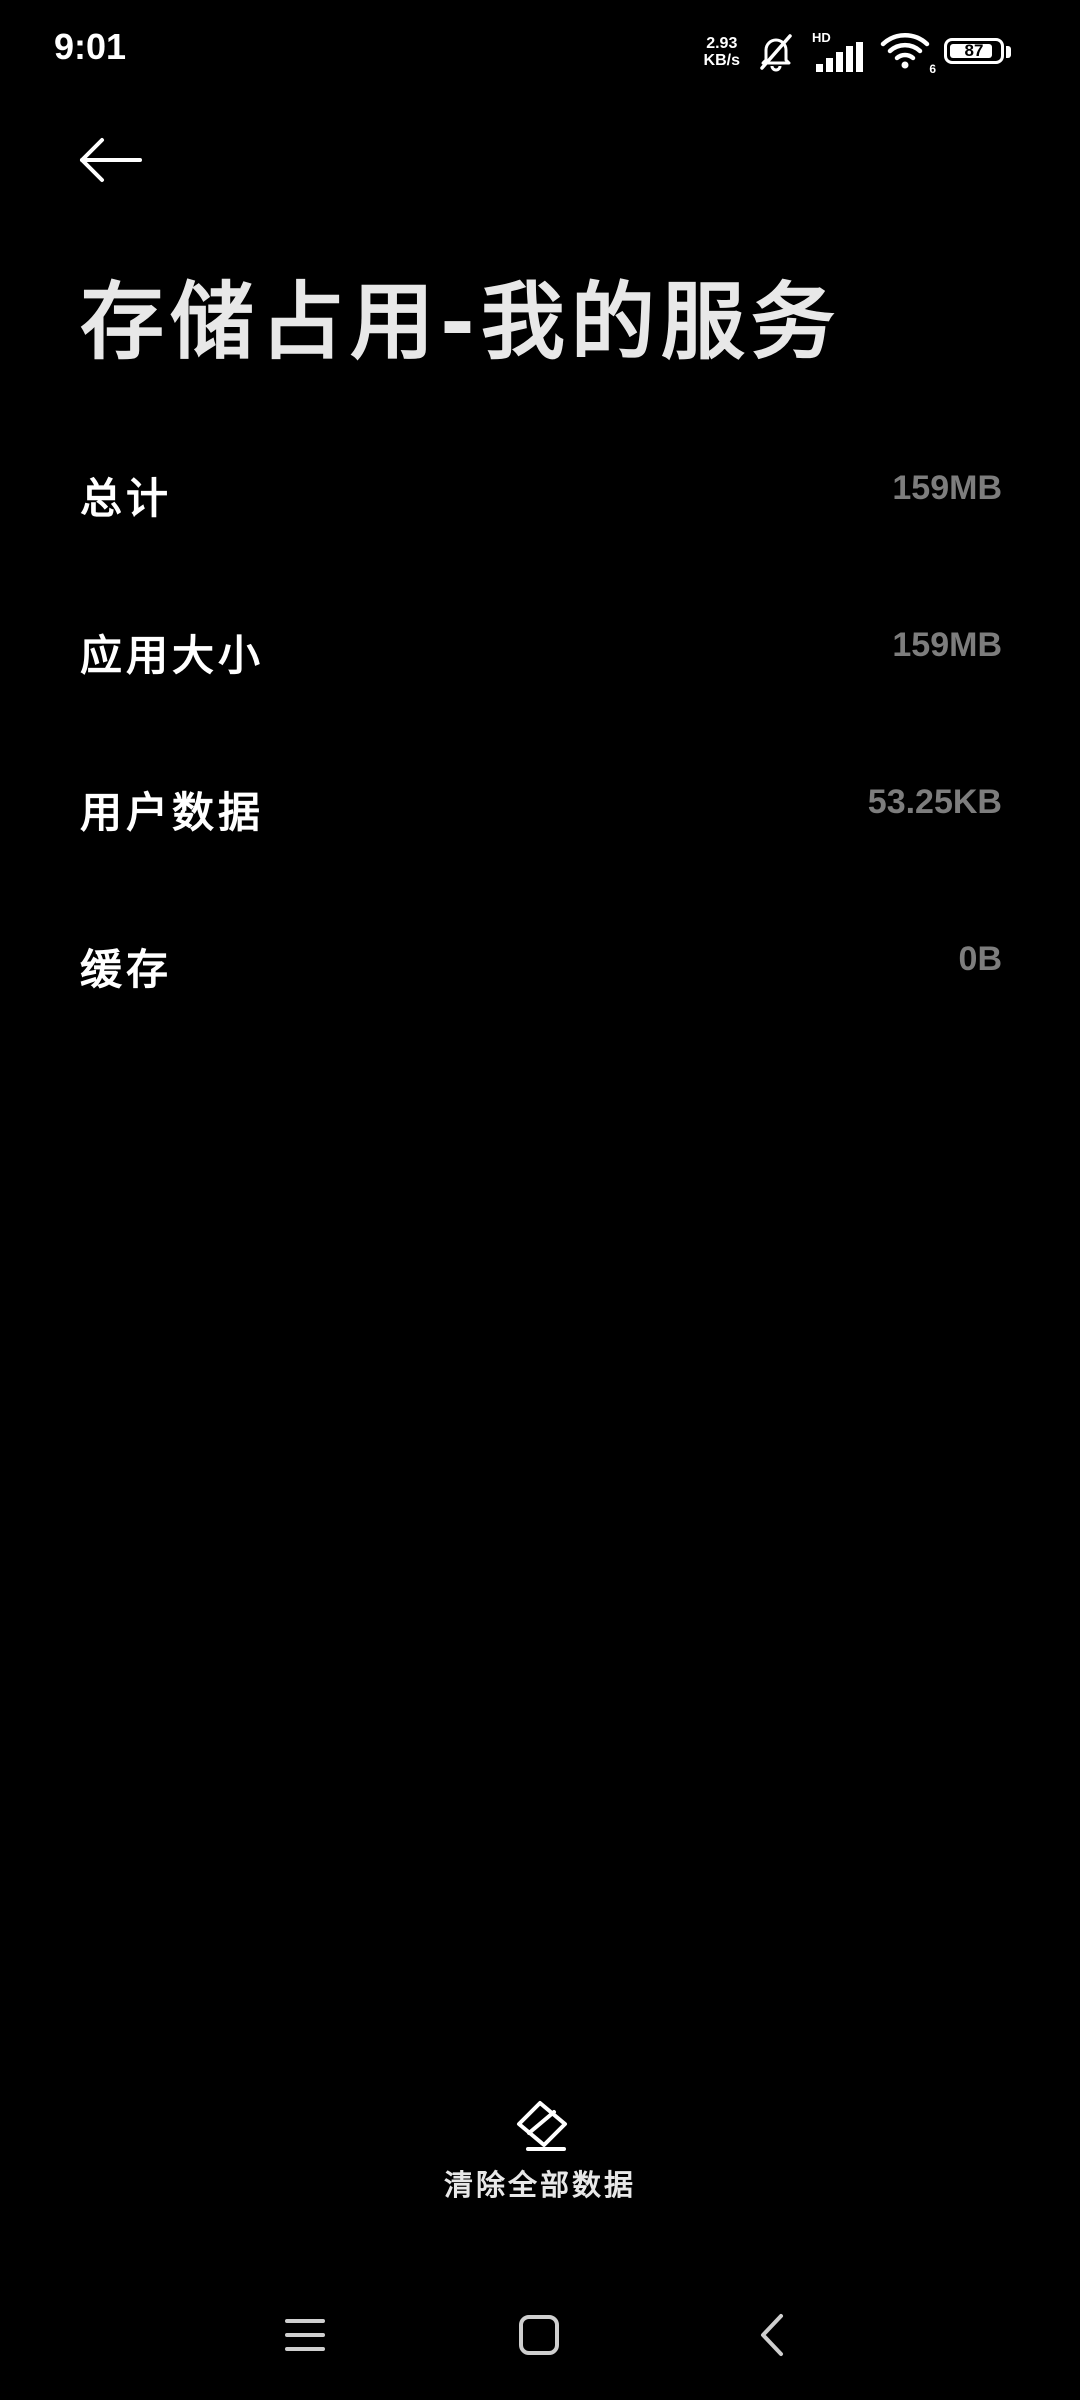 The image size is (1080, 2400). I want to click on muted-bell-icon, so click(776, 53).